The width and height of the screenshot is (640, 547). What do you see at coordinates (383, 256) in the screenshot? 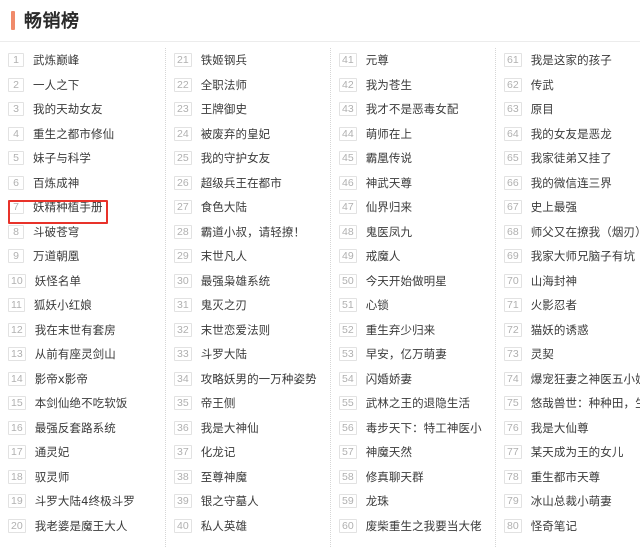
I see `ranking-item-title: 戒魔人` at bounding box center [383, 256].